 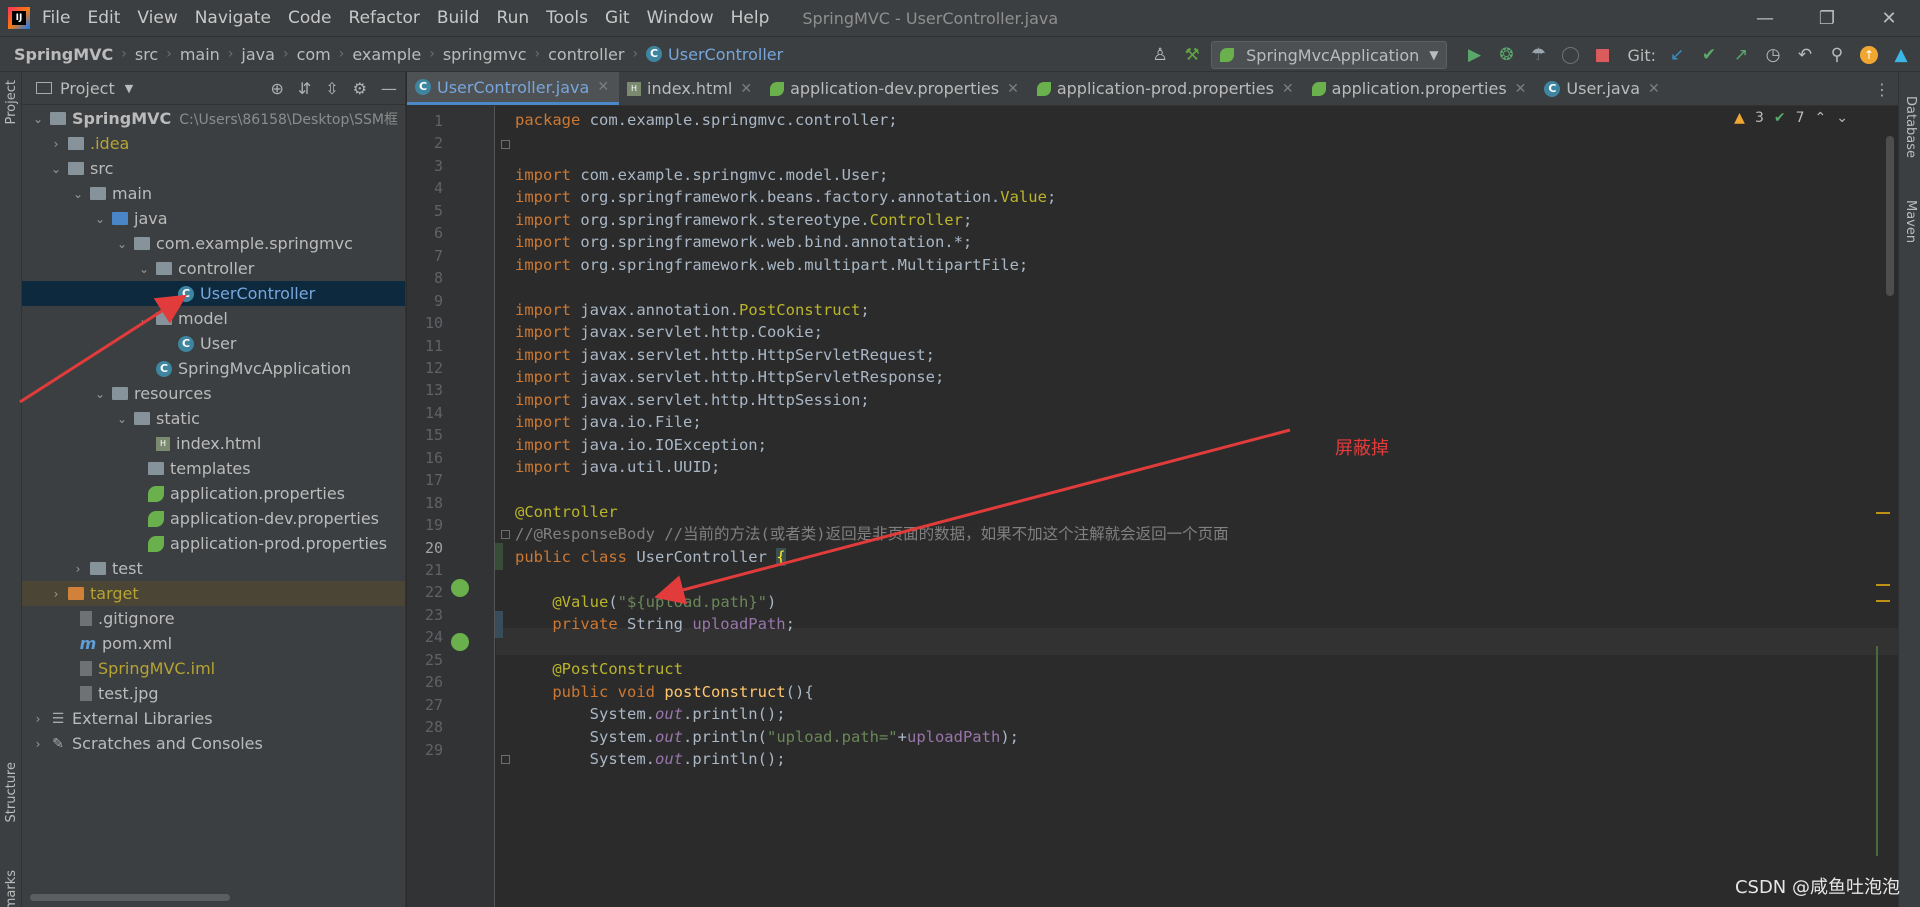 What do you see at coordinates (213, 168) in the screenshot?
I see `tree-item-src: ⌄ src` at bounding box center [213, 168].